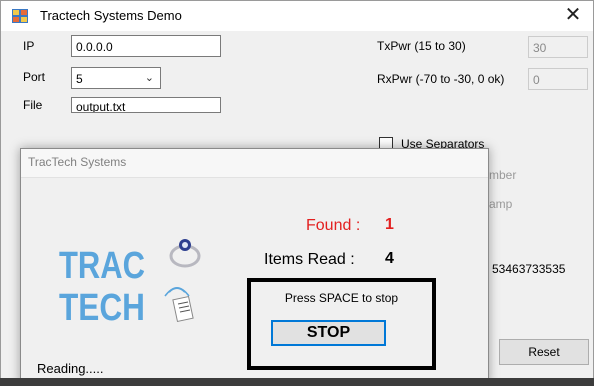 This screenshot has height=386, width=594. Describe the element at coordinates (421, 46) in the screenshot. I see `txpwr-label: TxPwr (15 to 30)` at that location.